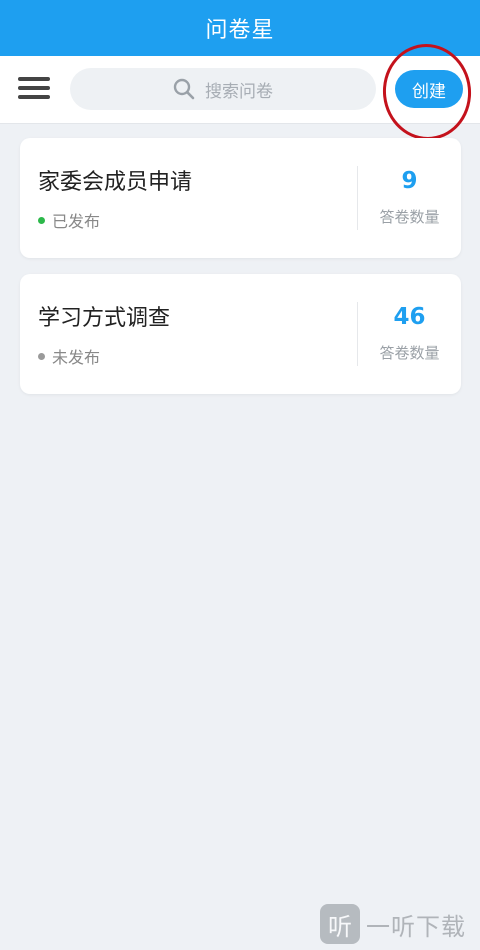 Image resolution: width=480 pixels, height=950 pixels. Describe the element at coordinates (340, 924) in the screenshot. I see `watermark-logo: 听` at that location.